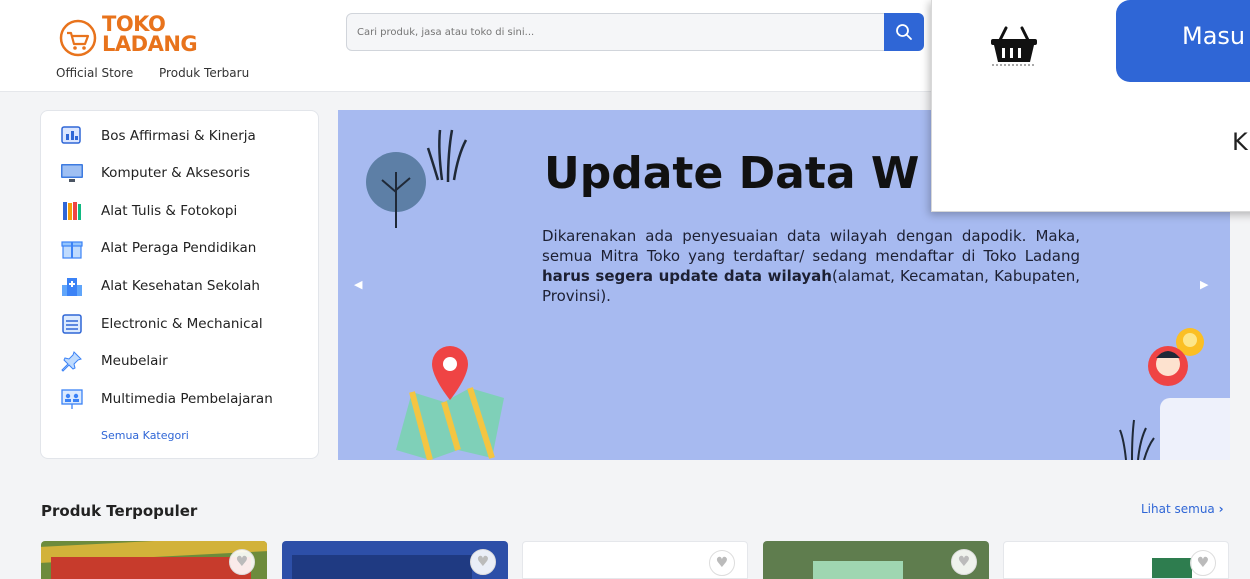 The width and height of the screenshot is (1250, 579). Describe the element at coordinates (169, 211) in the screenshot. I see `category-label: Alat Tulis & Fotokopi` at that location.